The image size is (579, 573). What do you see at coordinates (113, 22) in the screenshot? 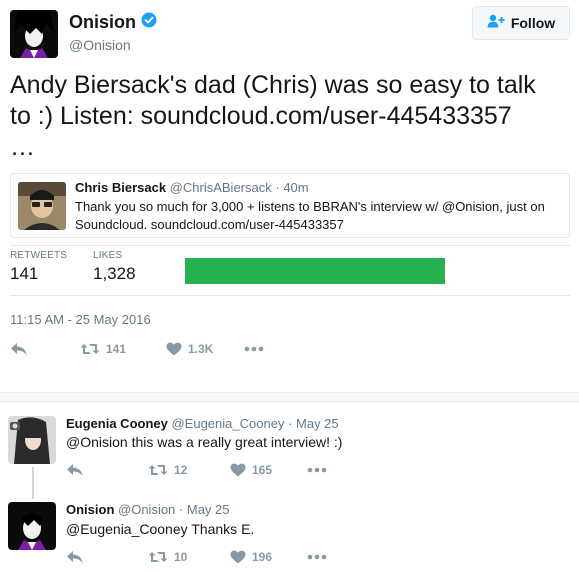
I see `author-name: Onision` at bounding box center [113, 22].